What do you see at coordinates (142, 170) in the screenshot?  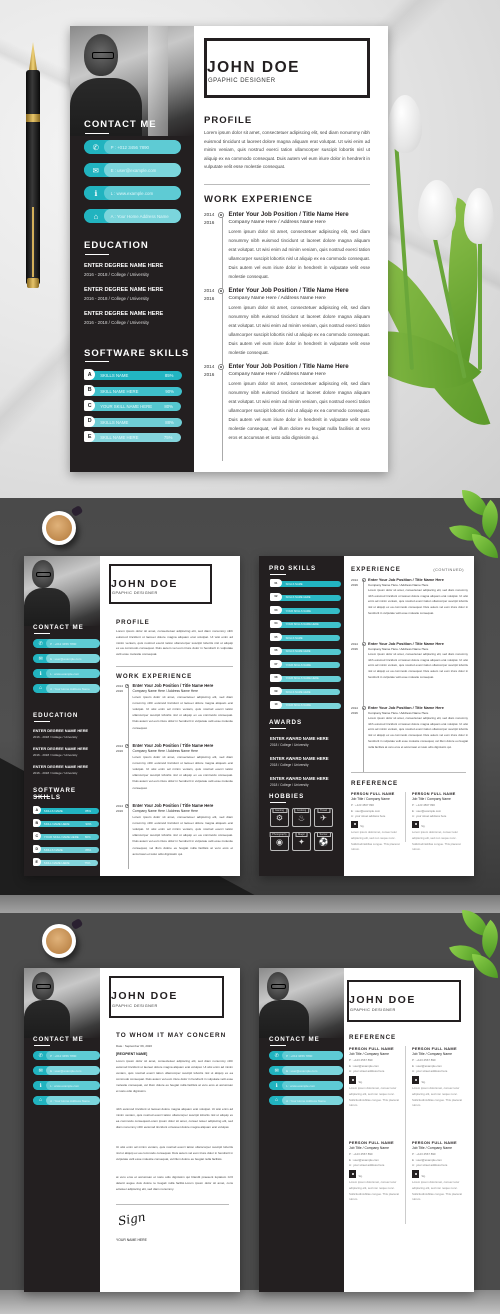 I see `contact-label: E : user@example.com` at bounding box center [142, 170].